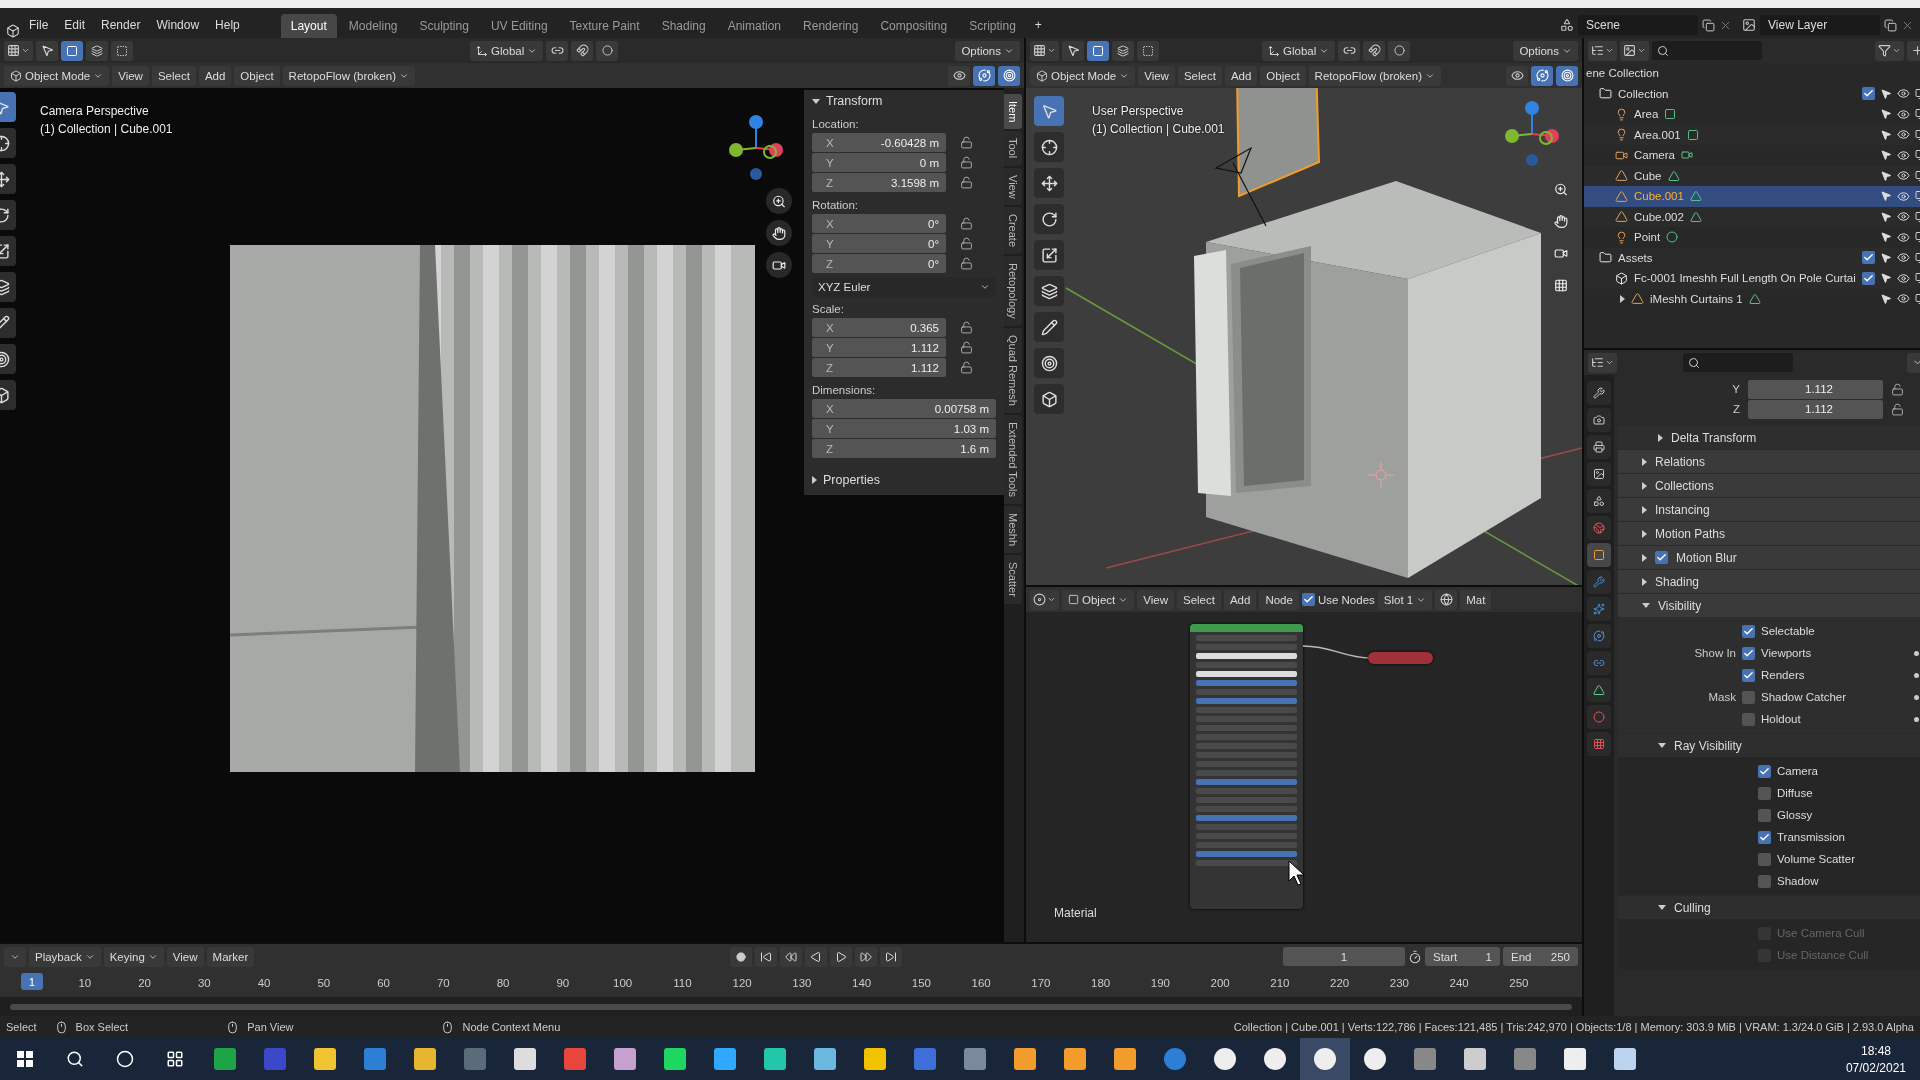 The width and height of the screenshot is (1920, 1080). What do you see at coordinates (1769, 437) in the screenshot?
I see `panel-header: Delta Transform` at bounding box center [1769, 437].